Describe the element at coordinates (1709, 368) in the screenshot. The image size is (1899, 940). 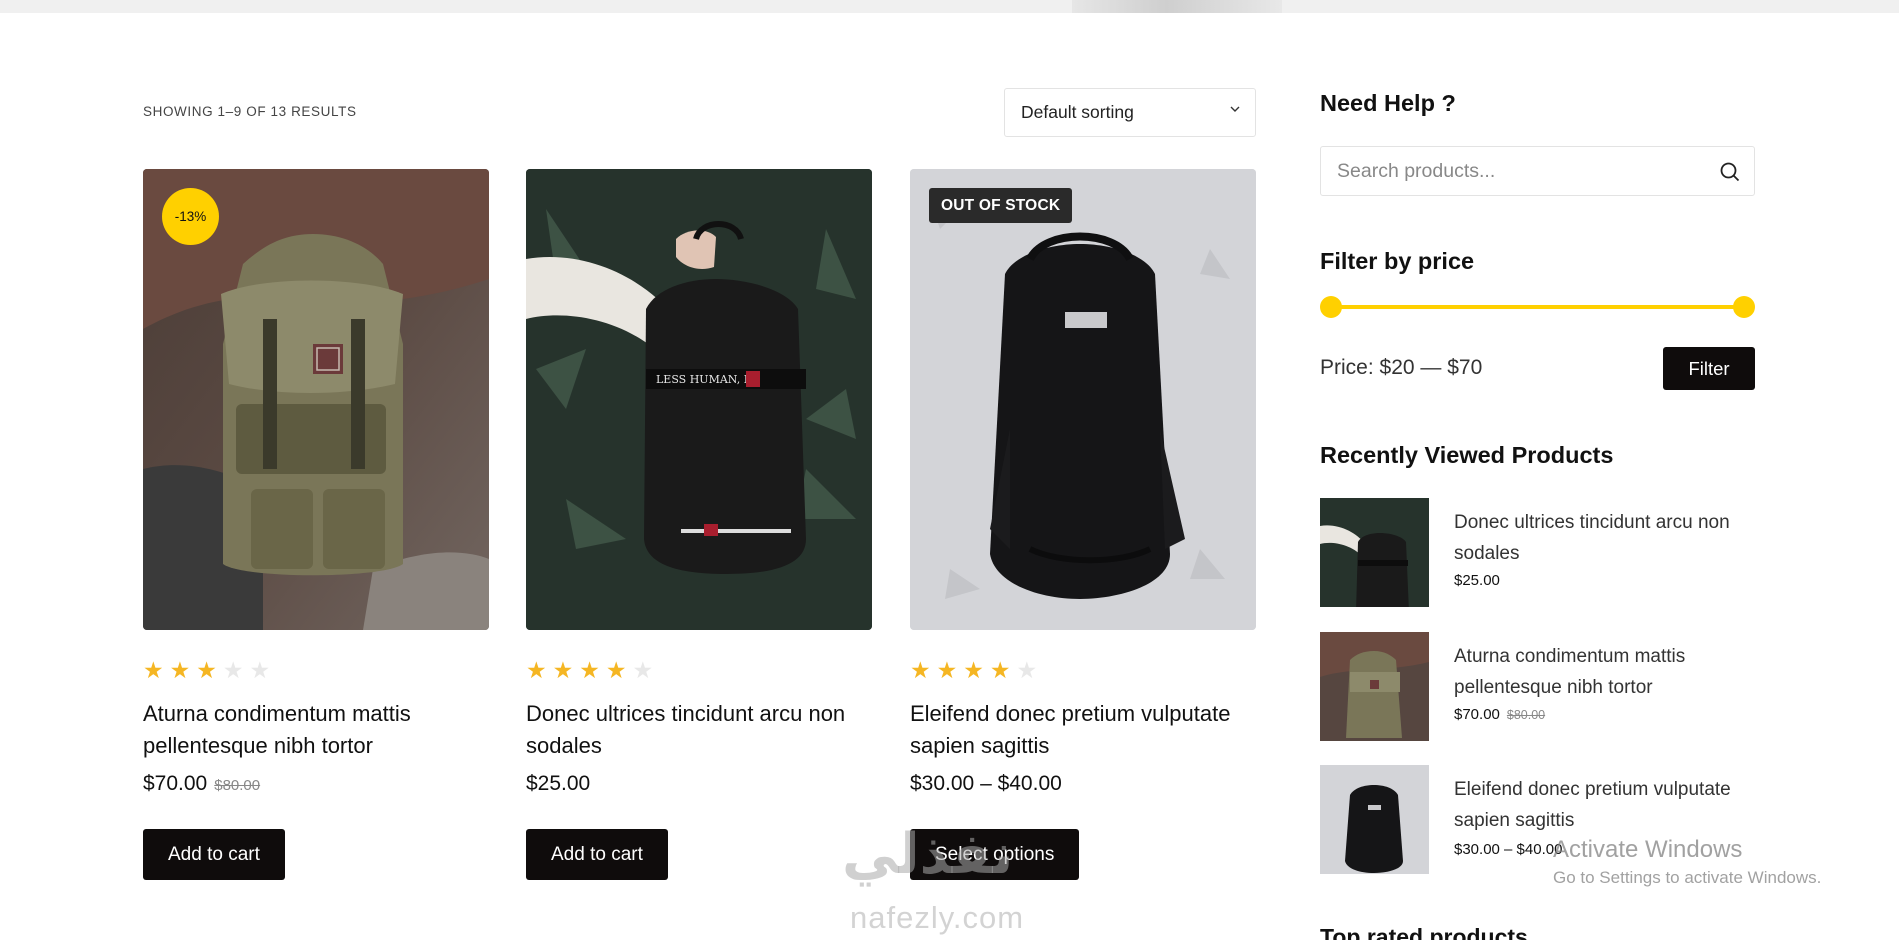
I see `filter-button: Filter` at that location.